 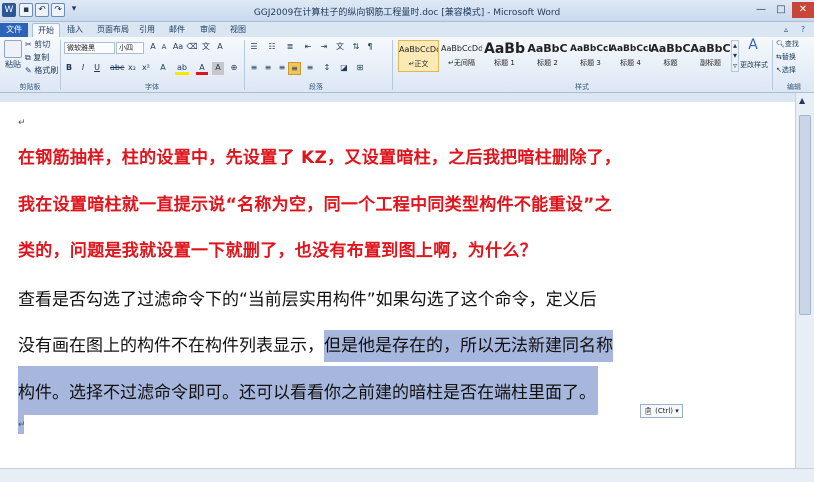 What do you see at coordinates (46, 30) in the screenshot?
I see `tab-home: 开始` at bounding box center [46, 30].